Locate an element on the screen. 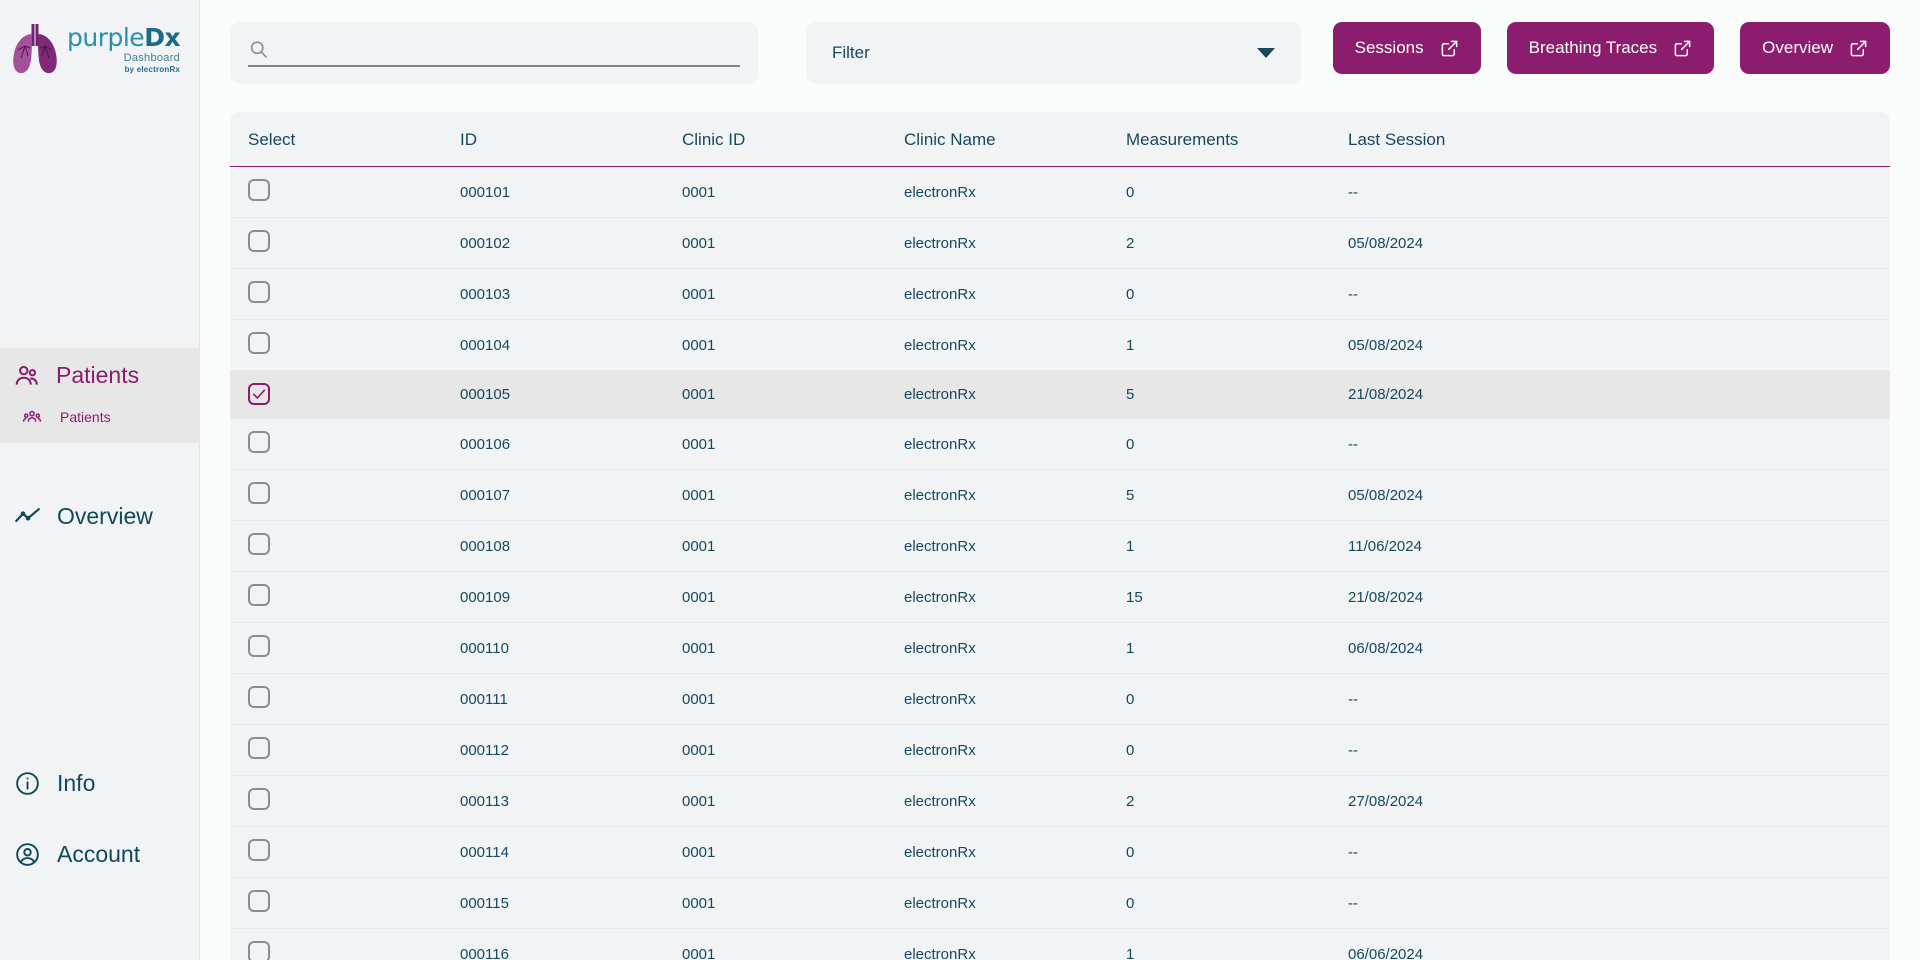 The image size is (1920, 960). table-row: 000103 0001 electronRx 0 -- is located at coordinates (1060, 294).